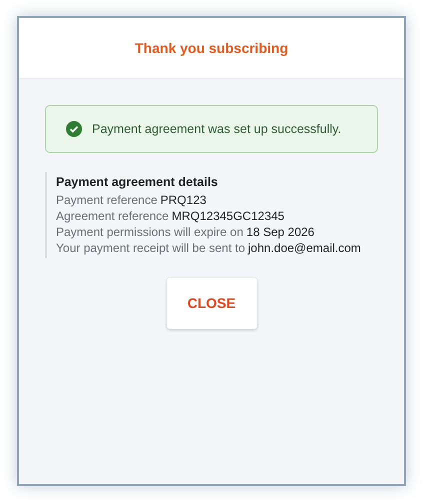 The width and height of the screenshot is (423, 503). I want to click on detail-label: Agreement reference, so click(112, 216).